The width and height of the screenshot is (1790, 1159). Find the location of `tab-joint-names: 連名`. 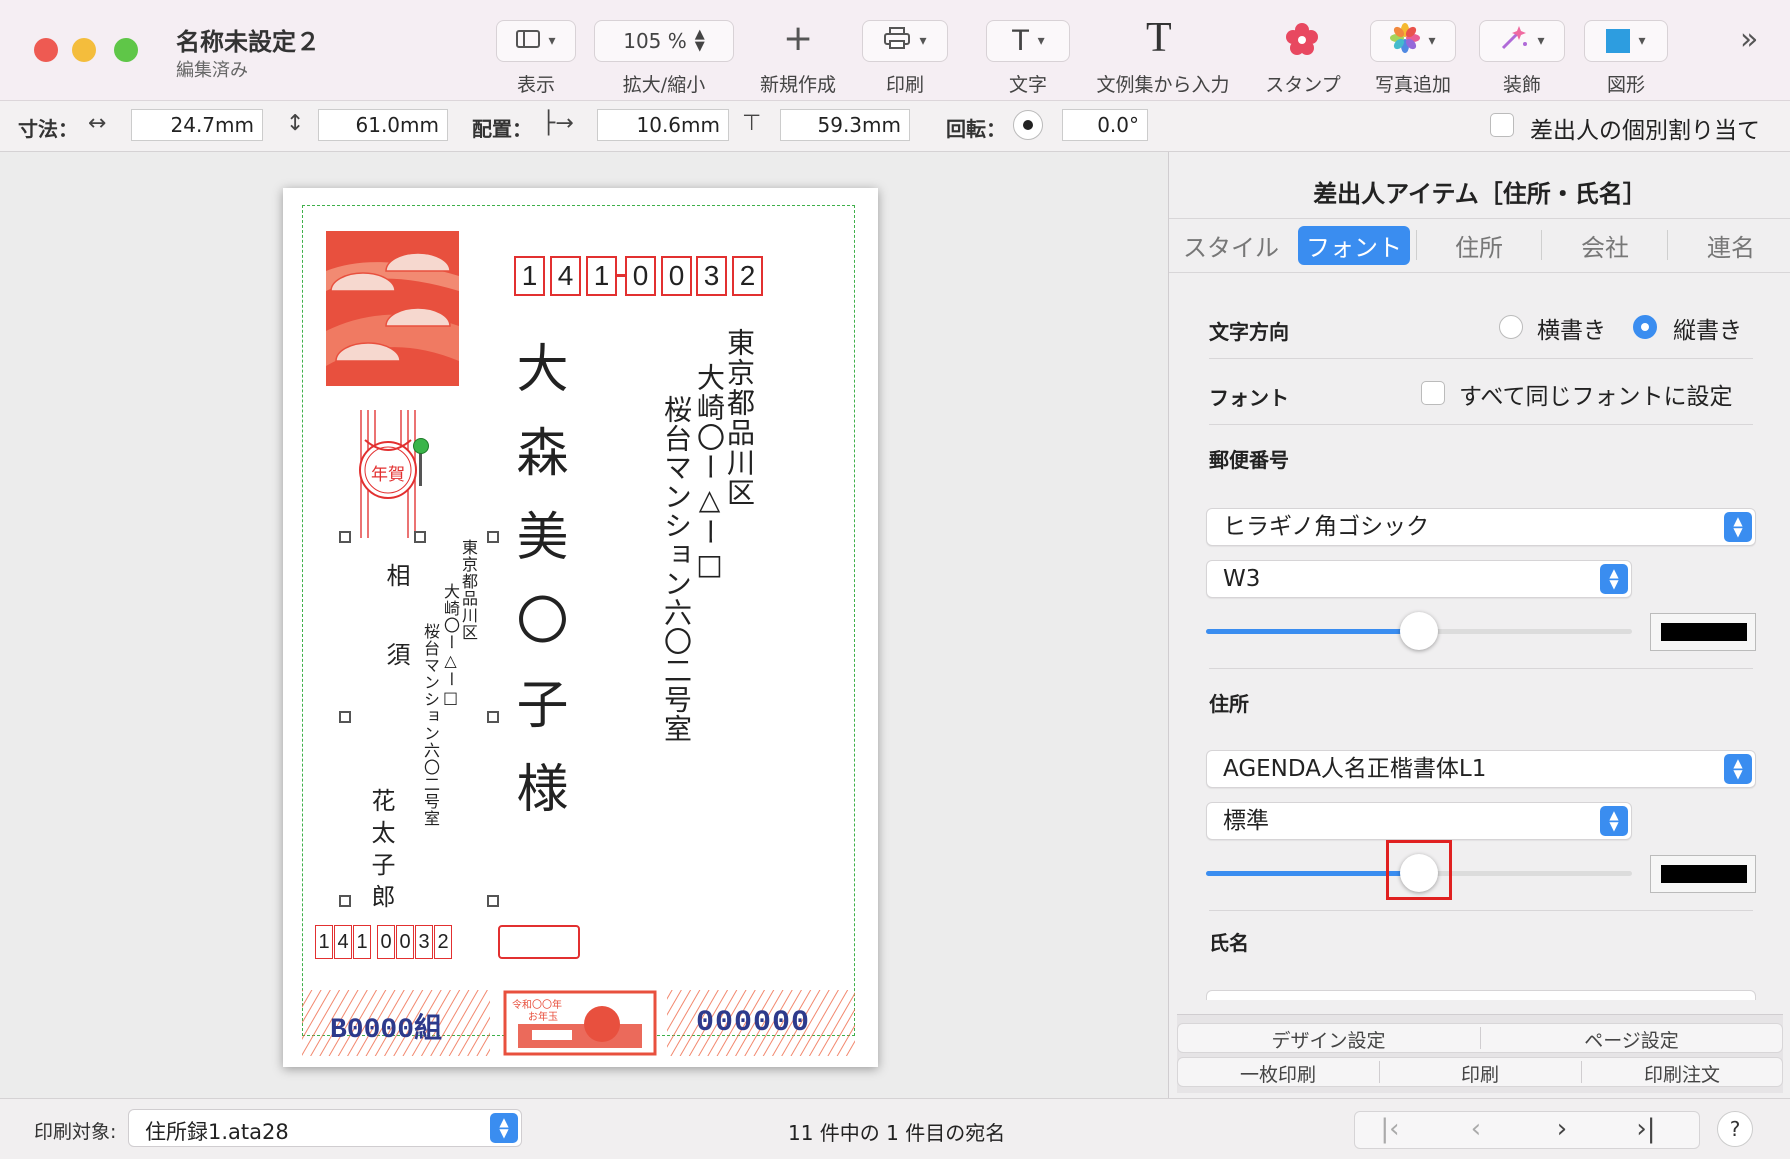

tab-joint-names: 連名 is located at coordinates (1731, 245).